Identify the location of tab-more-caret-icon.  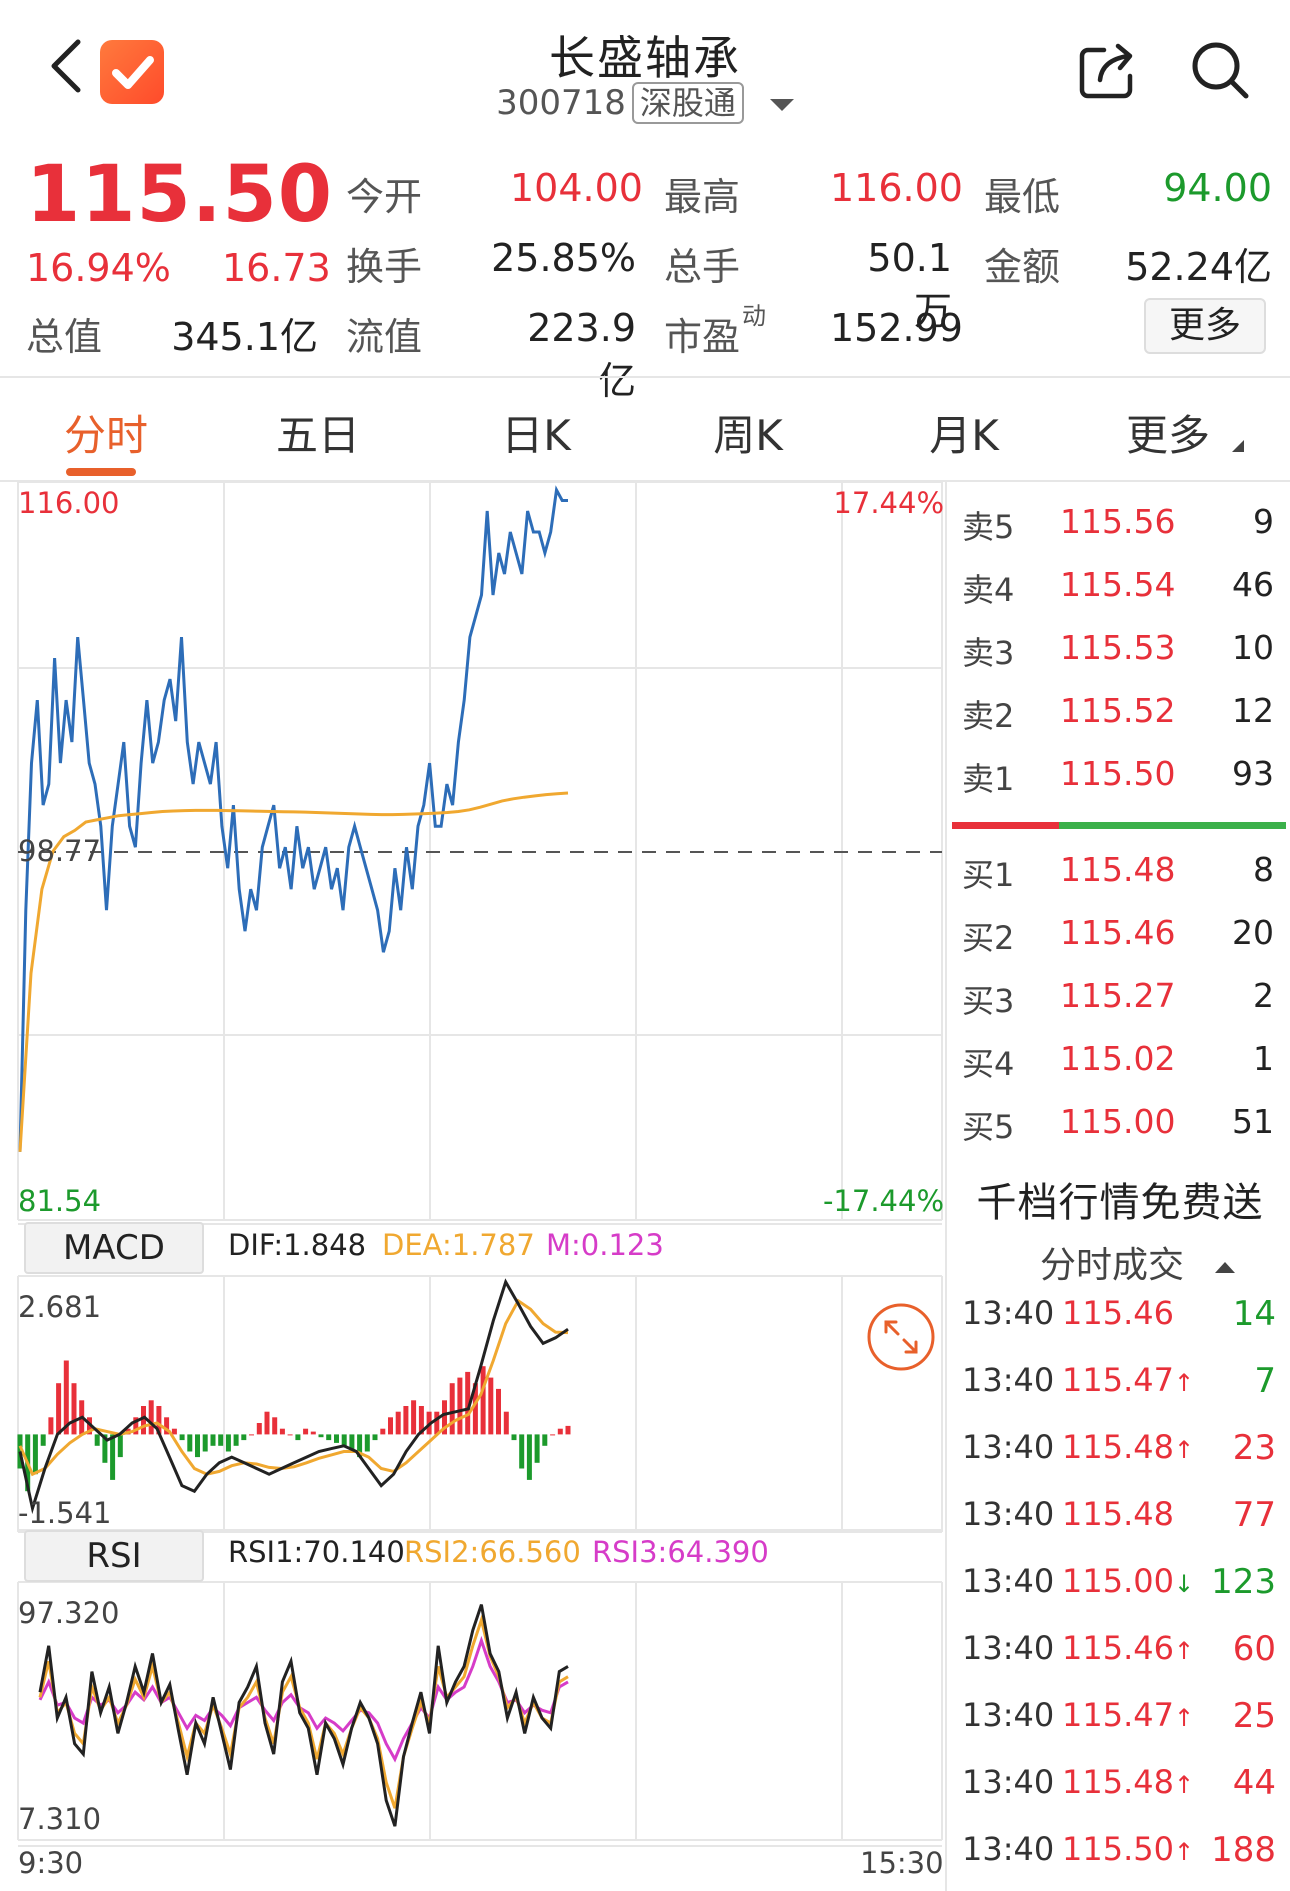
(1238, 446).